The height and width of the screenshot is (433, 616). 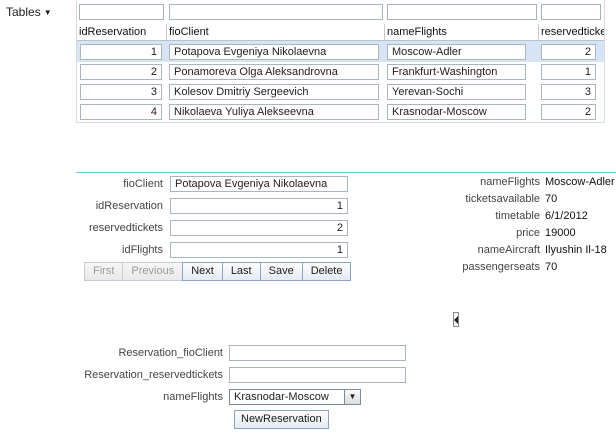 What do you see at coordinates (274, 72) in the screenshot?
I see `table-cell-fioClient: Ponamoreva Olga Aleksandrovna` at bounding box center [274, 72].